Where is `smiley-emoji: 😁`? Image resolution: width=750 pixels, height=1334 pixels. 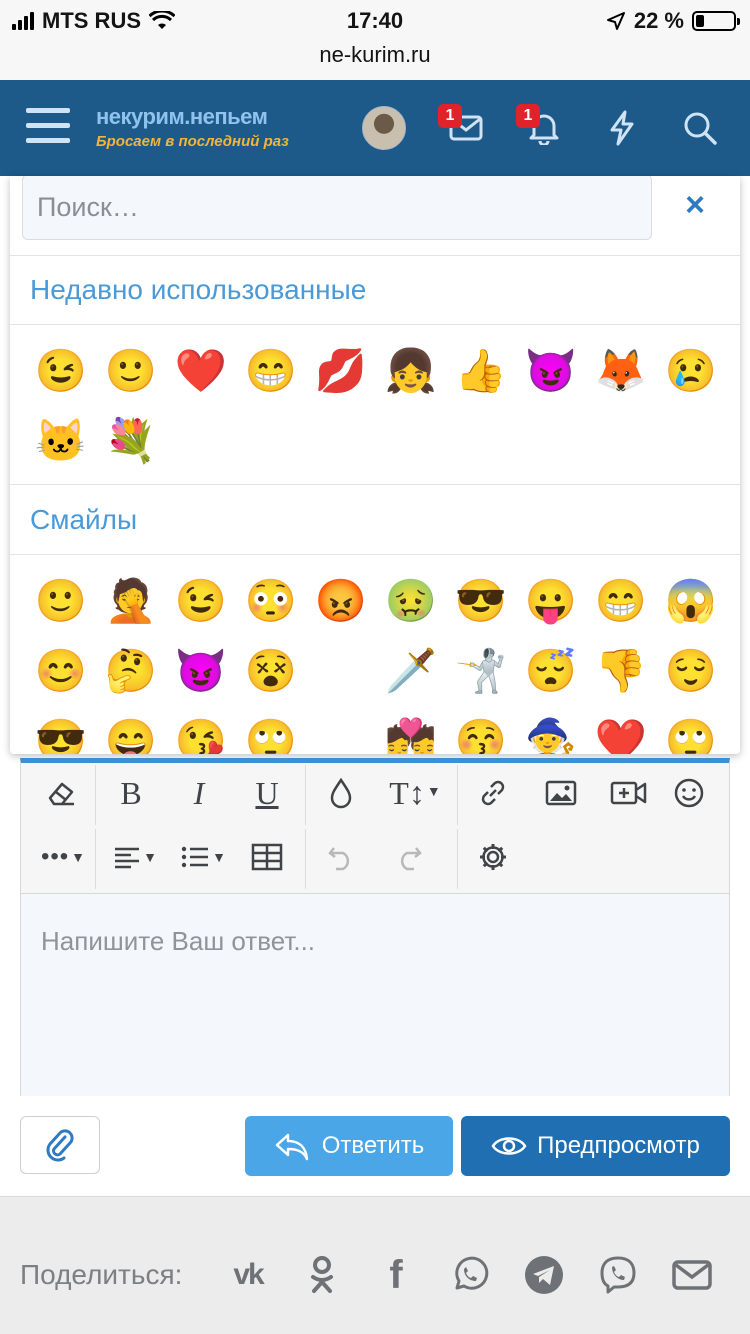 smiley-emoji: 😁 is located at coordinates (621, 601).